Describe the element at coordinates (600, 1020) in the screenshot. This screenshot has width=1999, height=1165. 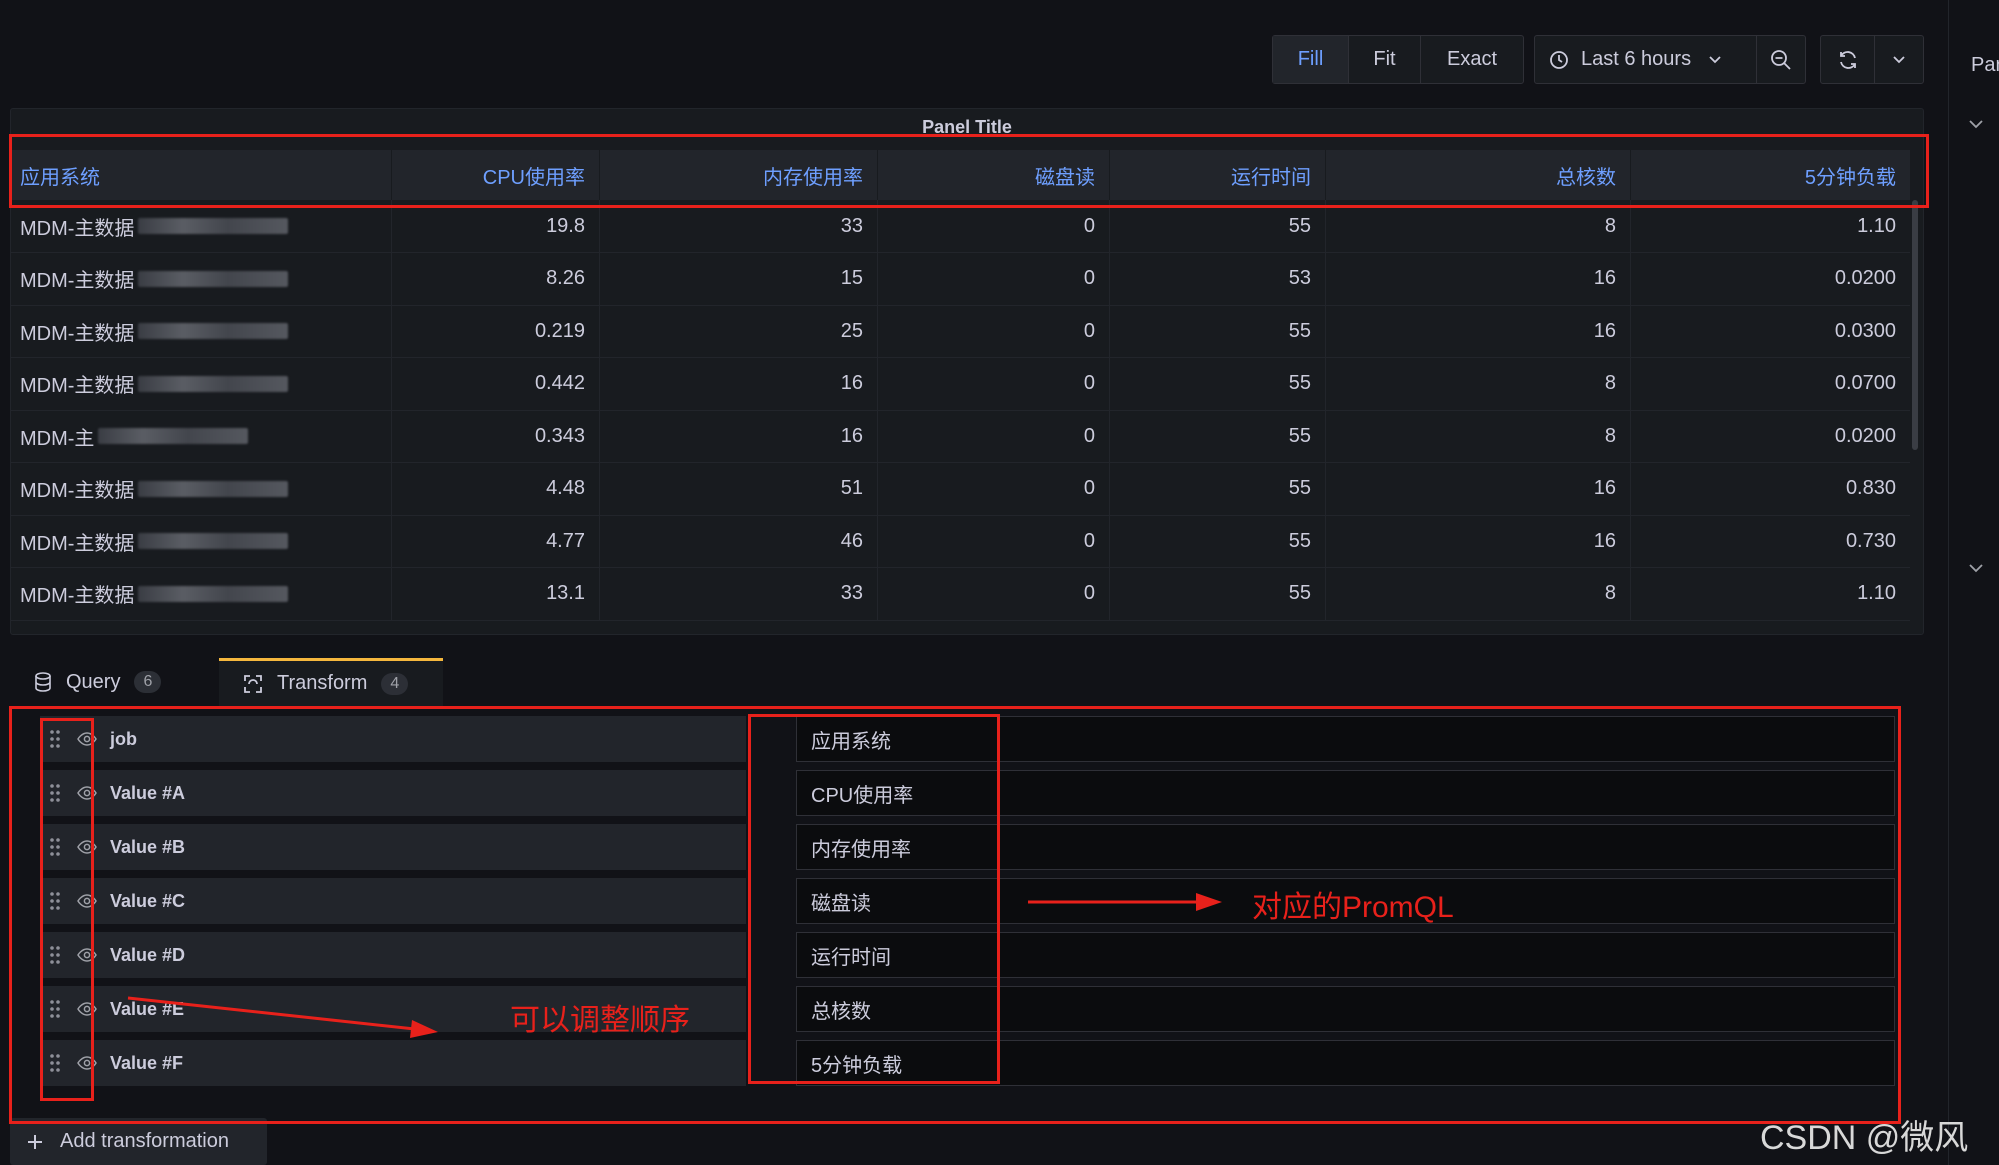
I see `annotation-reorder-note: 可以调整顺序` at that location.